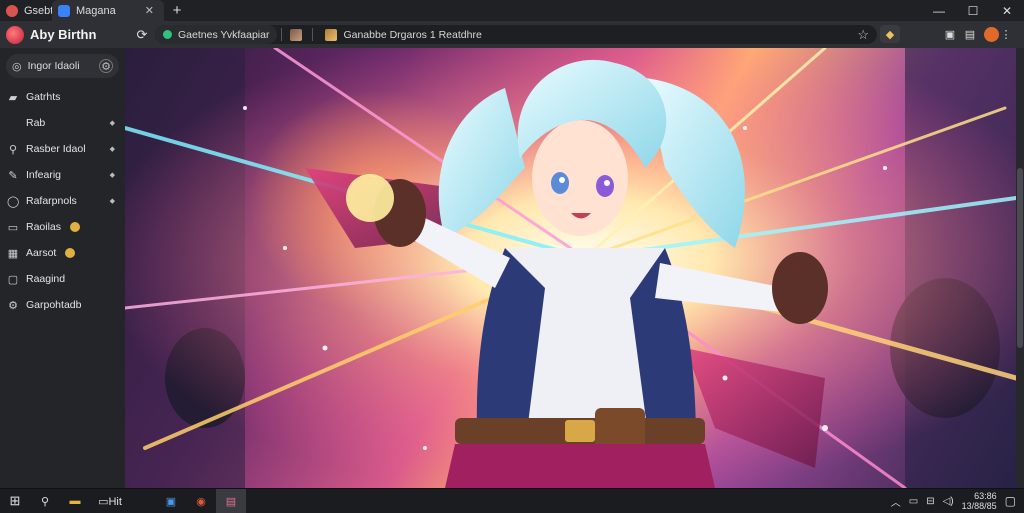 The height and width of the screenshot is (513, 1024). Describe the element at coordinates (913, 501) in the screenshot. I see `battery-icon: ▭` at that location.